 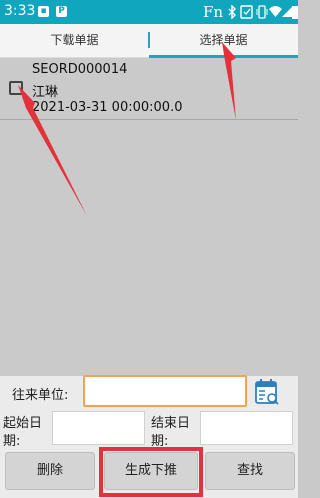 What do you see at coordinates (149, 12) in the screenshot?
I see `status-bar: 3:33 ▪ P Fn` at bounding box center [149, 12].